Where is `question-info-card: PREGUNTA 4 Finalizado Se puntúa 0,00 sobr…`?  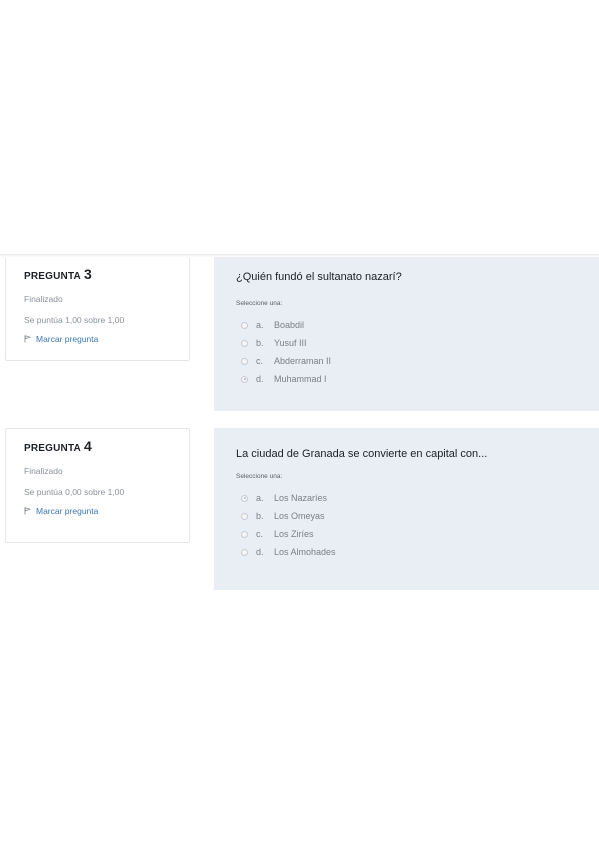 question-info-card: PREGUNTA 4 Finalizado Se puntúa 0,00 sobr… is located at coordinates (97, 485).